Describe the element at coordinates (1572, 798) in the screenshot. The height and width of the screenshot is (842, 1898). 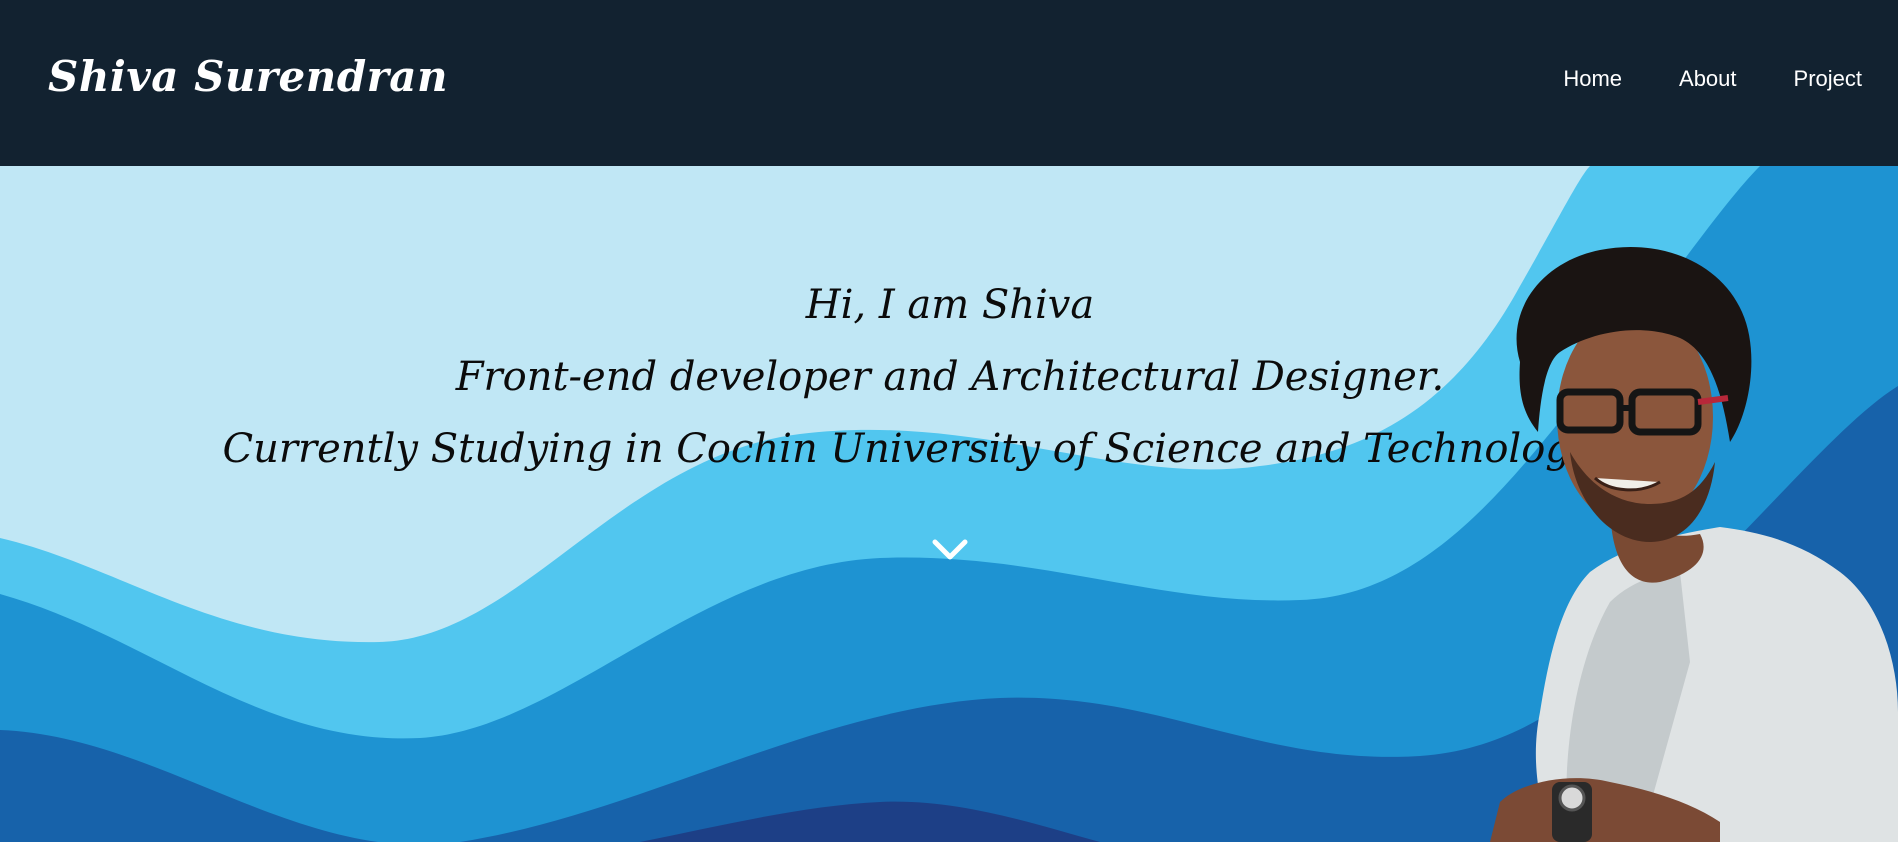
I see `portrait-watch-face` at that location.